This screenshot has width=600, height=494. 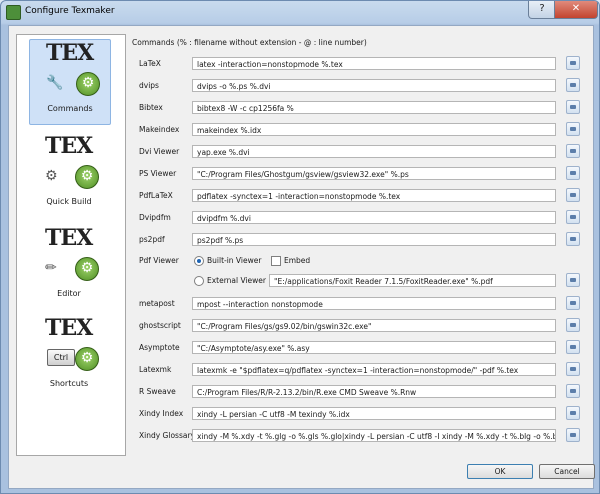 What do you see at coordinates (61, 357) in the screenshot?
I see `ctrl-key-icon: Ctrl` at bounding box center [61, 357].